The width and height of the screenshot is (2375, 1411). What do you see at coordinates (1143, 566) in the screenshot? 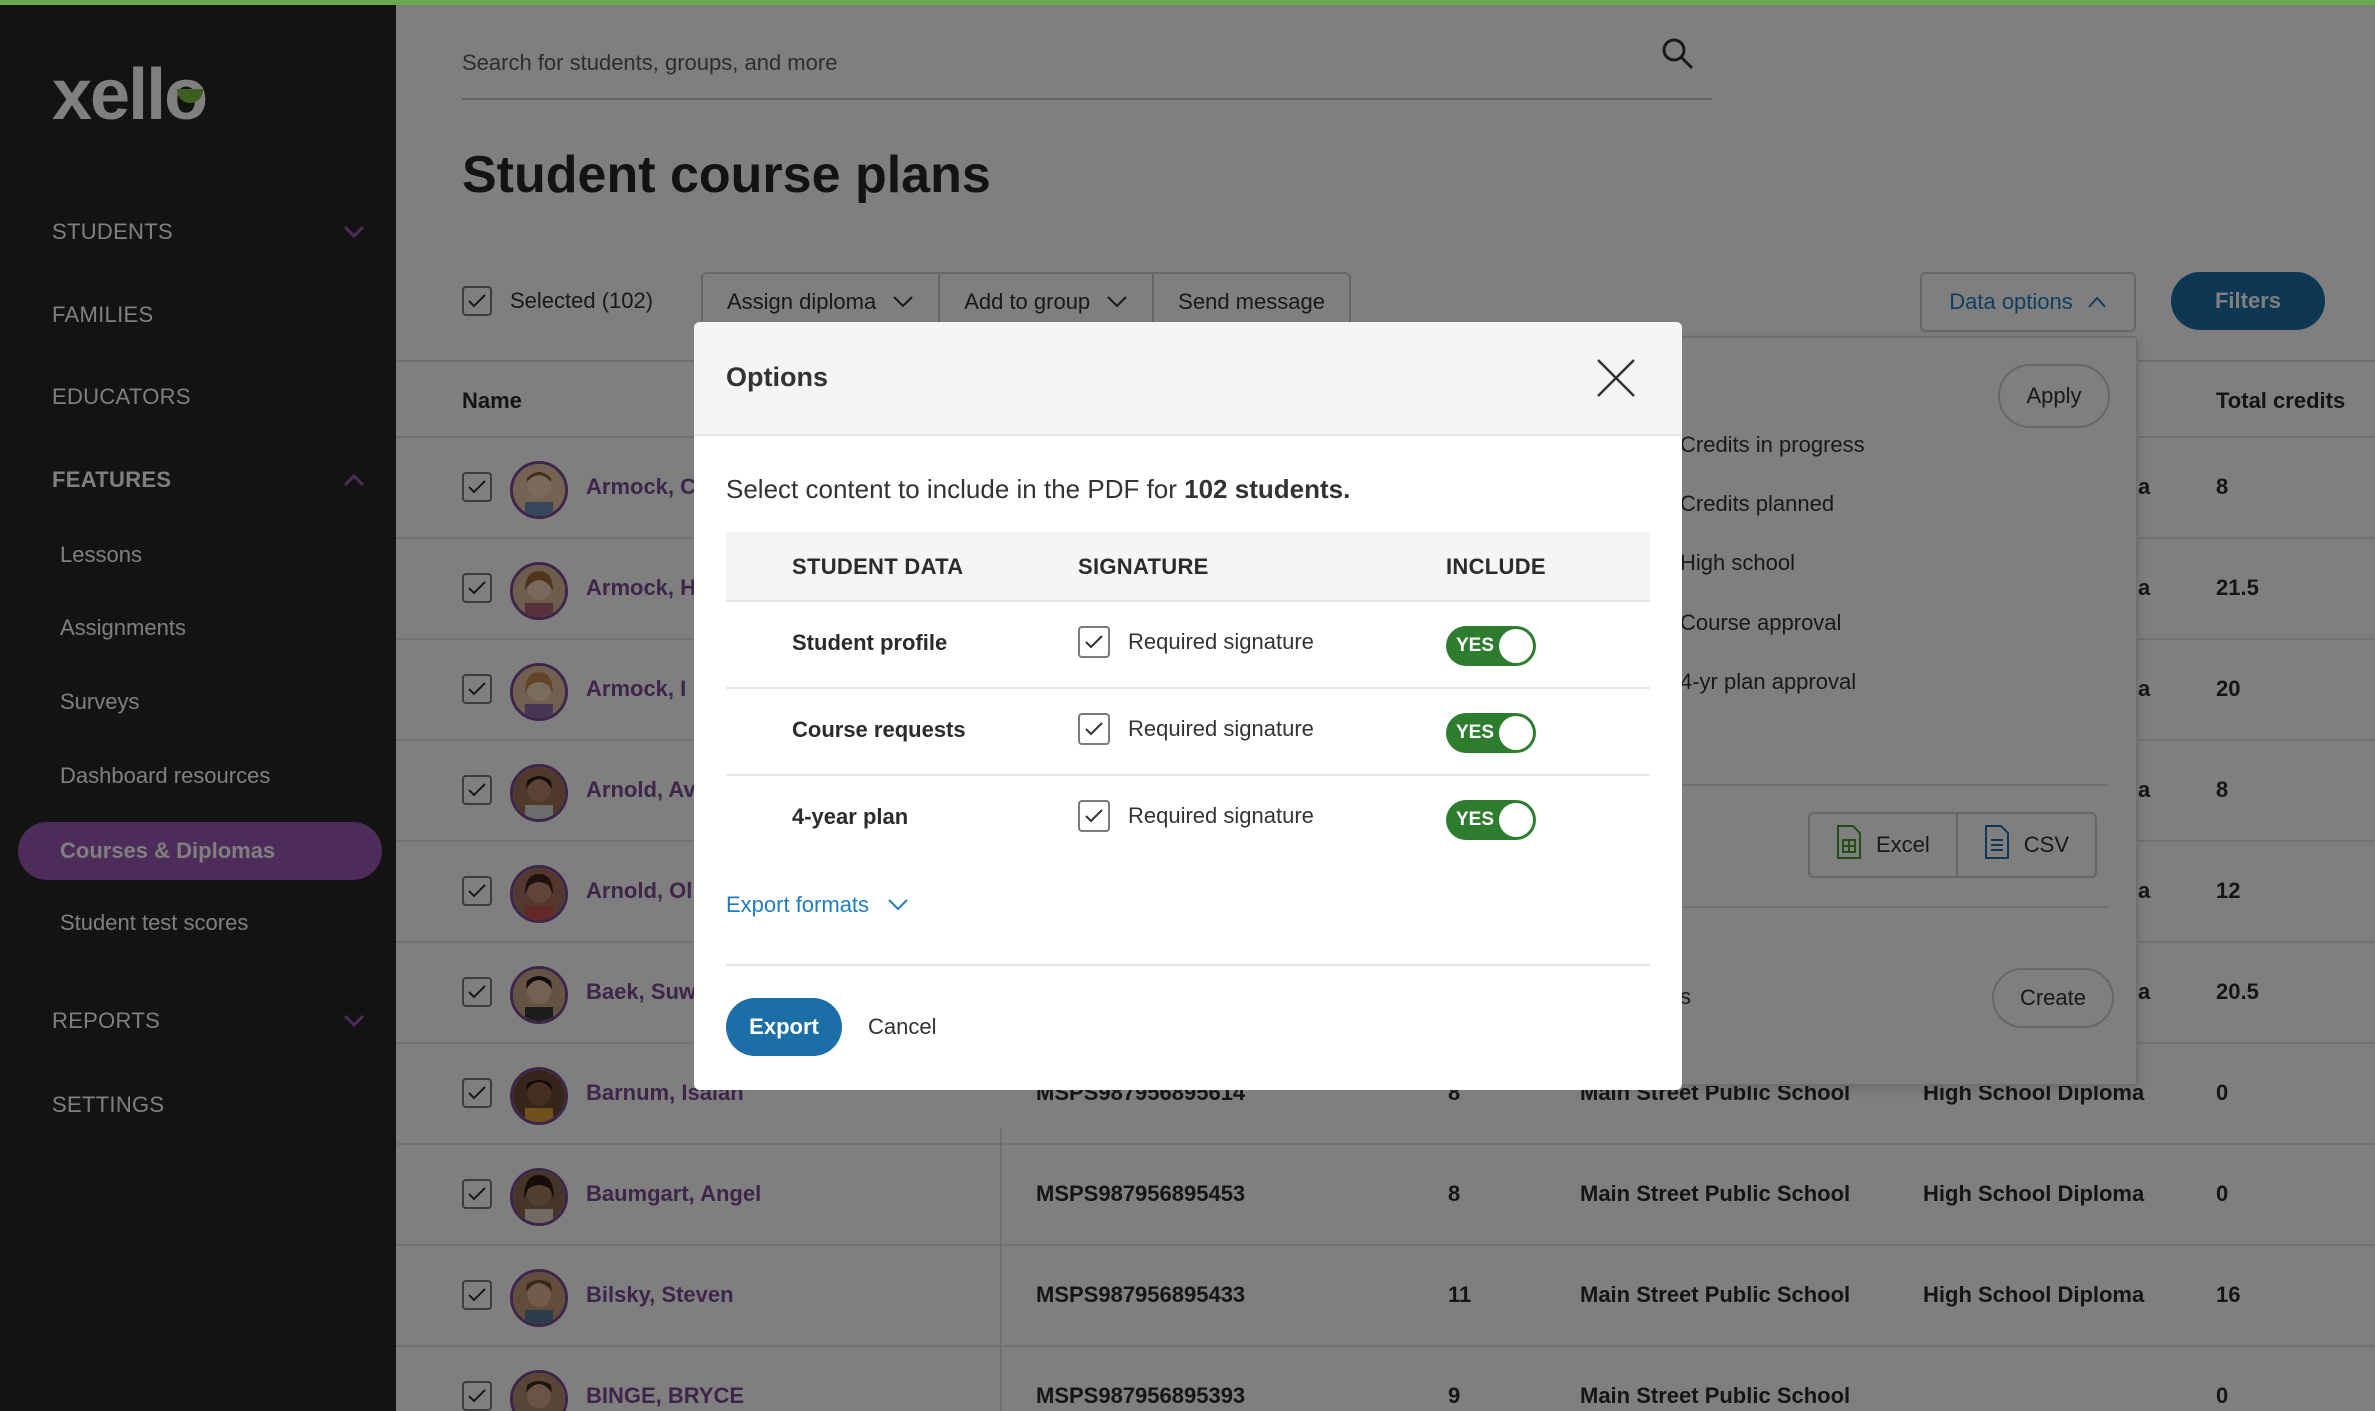
I see `column-header-signature: SIGNATURE` at bounding box center [1143, 566].